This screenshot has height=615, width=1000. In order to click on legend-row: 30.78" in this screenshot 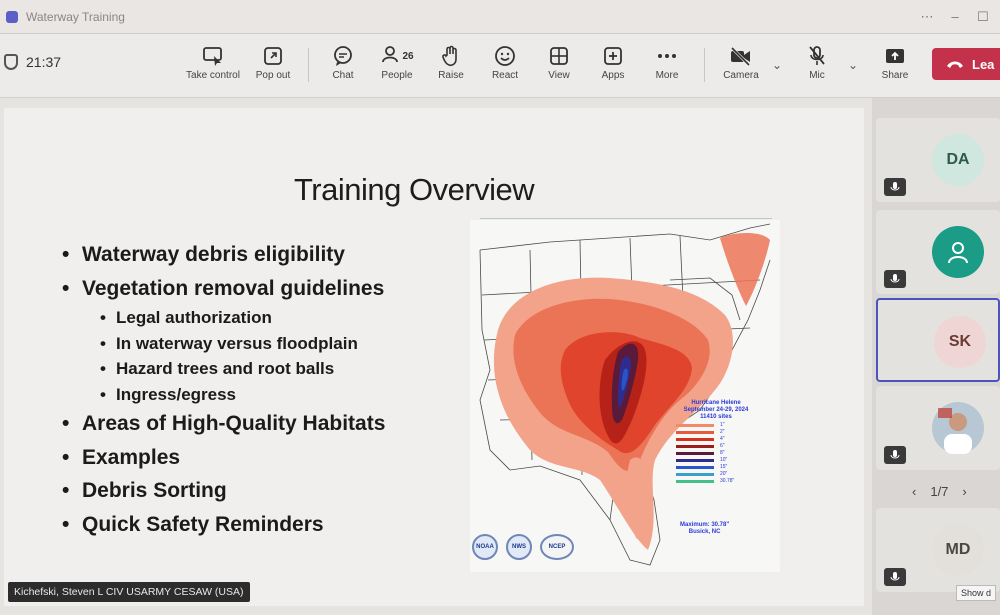, I will do `click(716, 481)`.